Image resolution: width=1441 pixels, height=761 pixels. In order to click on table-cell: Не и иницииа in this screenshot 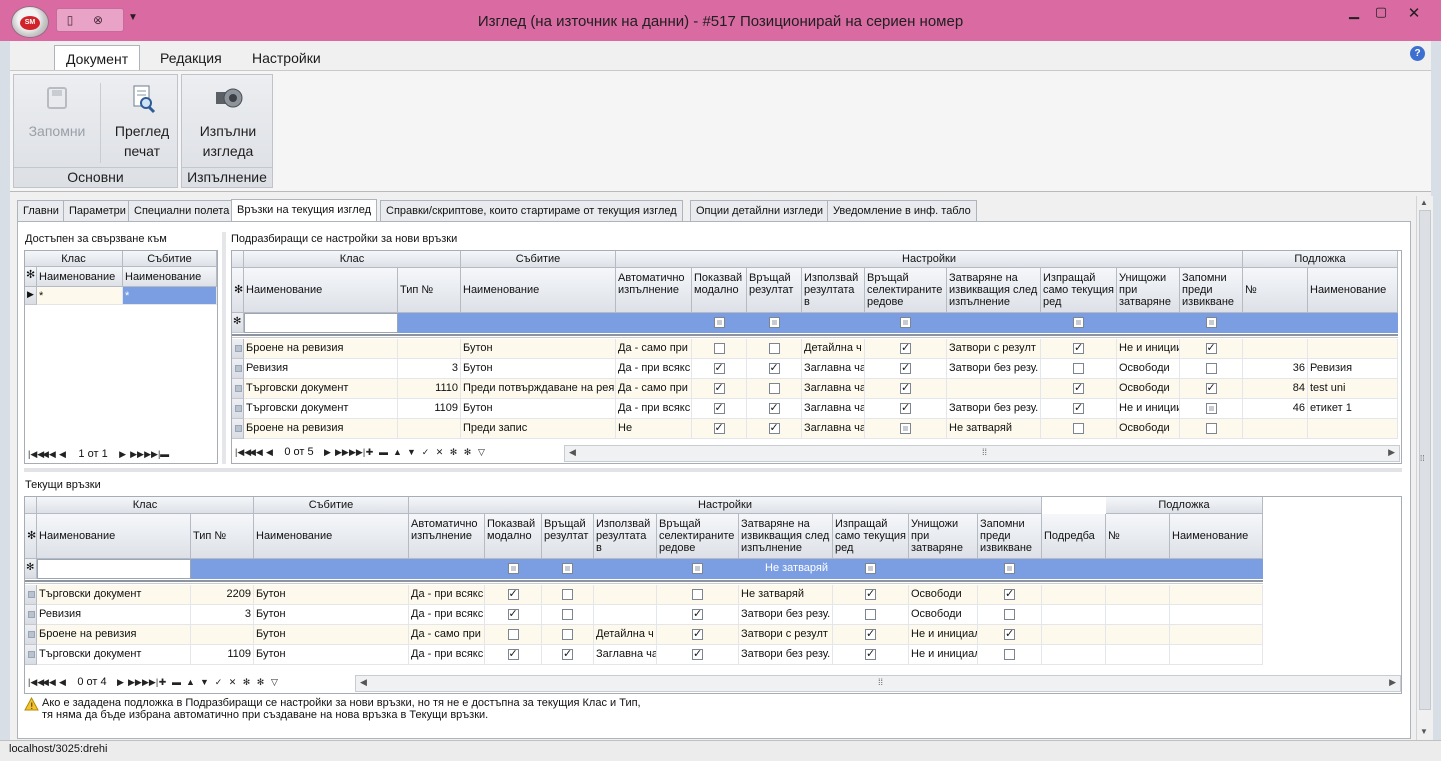, I will do `click(1148, 349)`.